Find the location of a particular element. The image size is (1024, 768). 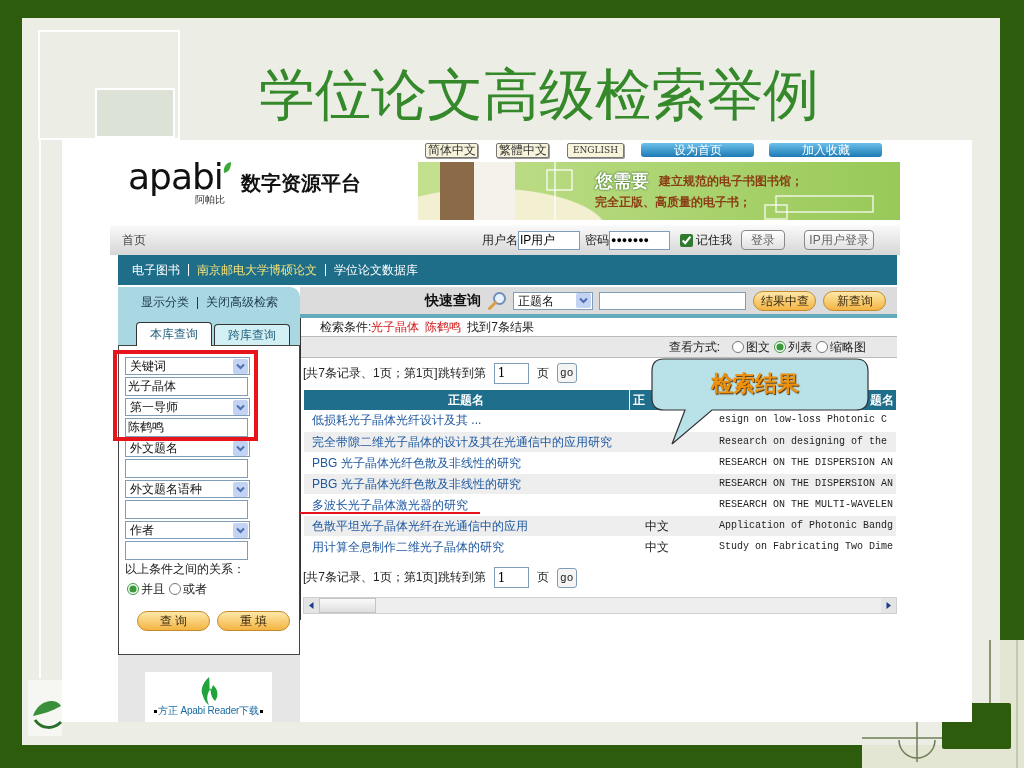

field-dropdown: 外文题名语种 is located at coordinates (187, 489).